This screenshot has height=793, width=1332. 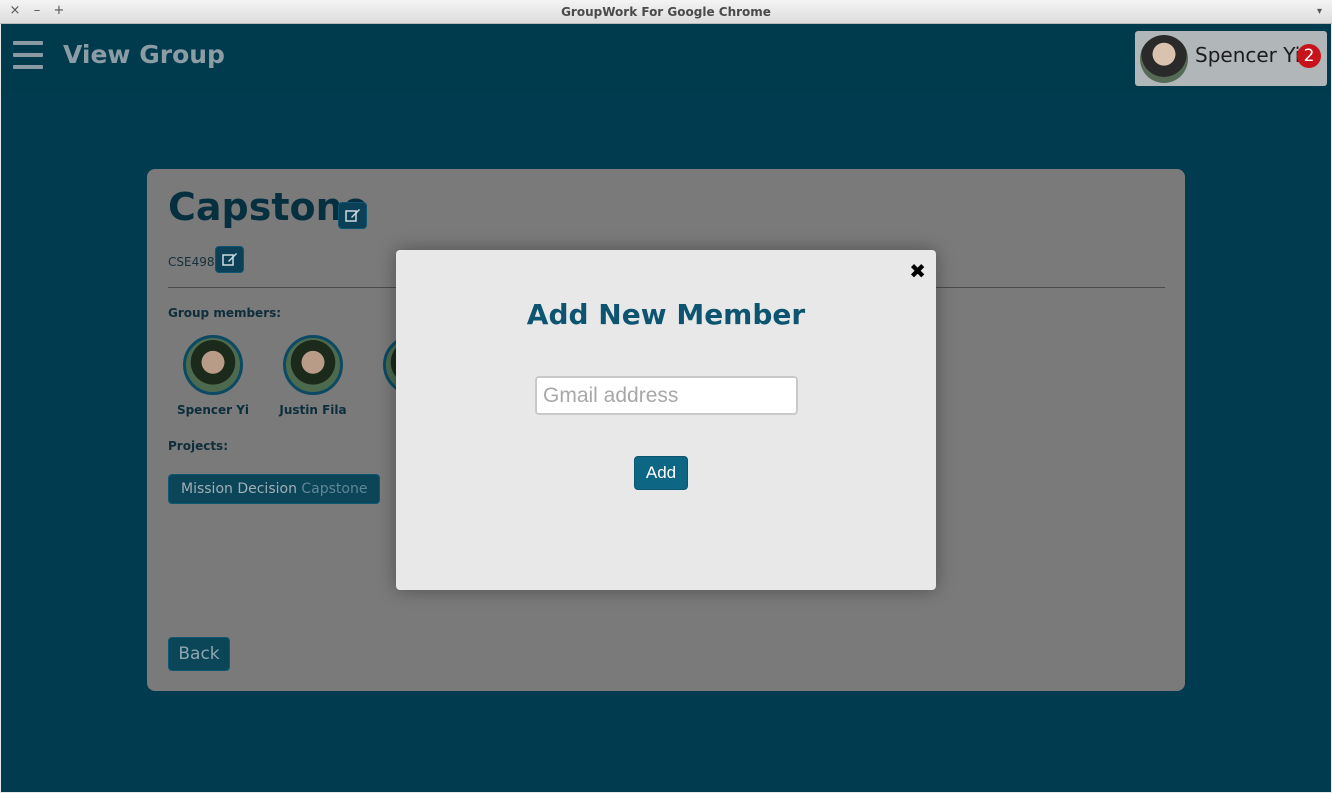 What do you see at coordinates (198, 446) in the screenshot?
I see `projects-label: Projects:` at bounding box center [198, 446].